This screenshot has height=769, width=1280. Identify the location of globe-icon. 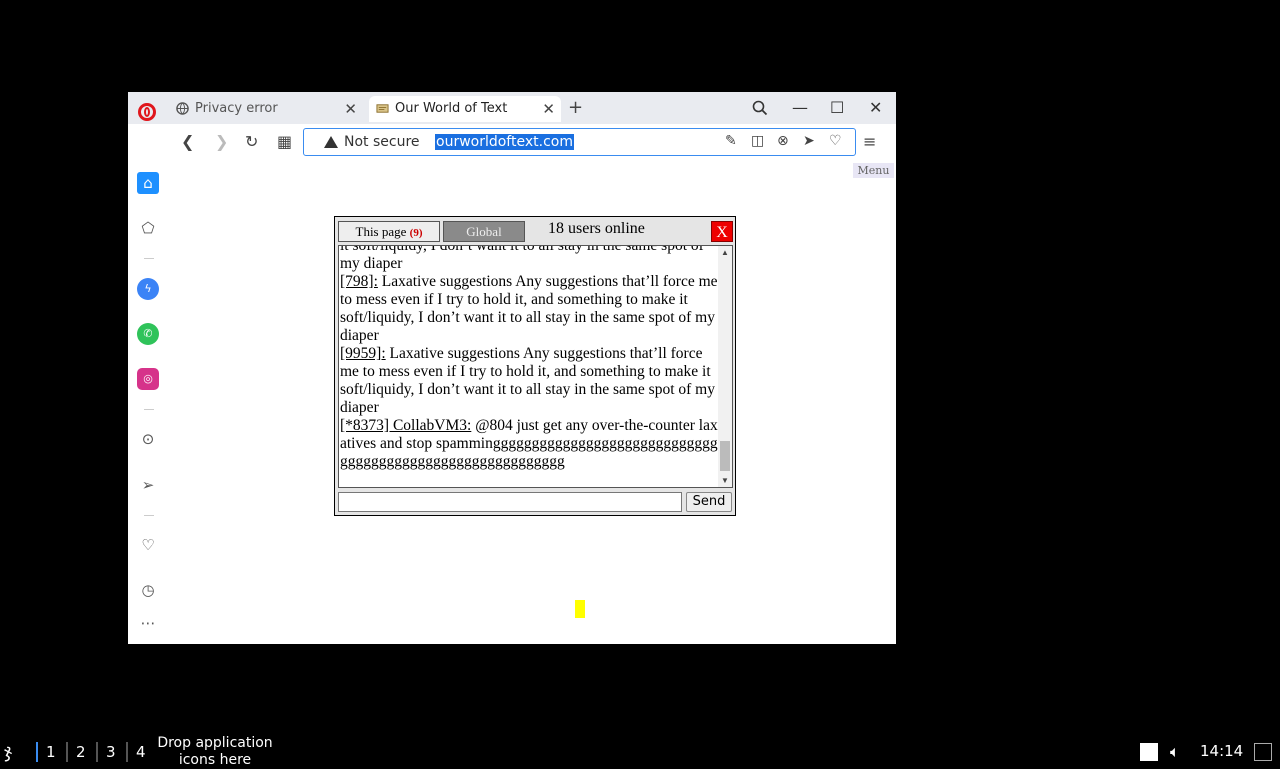
(182, 108).